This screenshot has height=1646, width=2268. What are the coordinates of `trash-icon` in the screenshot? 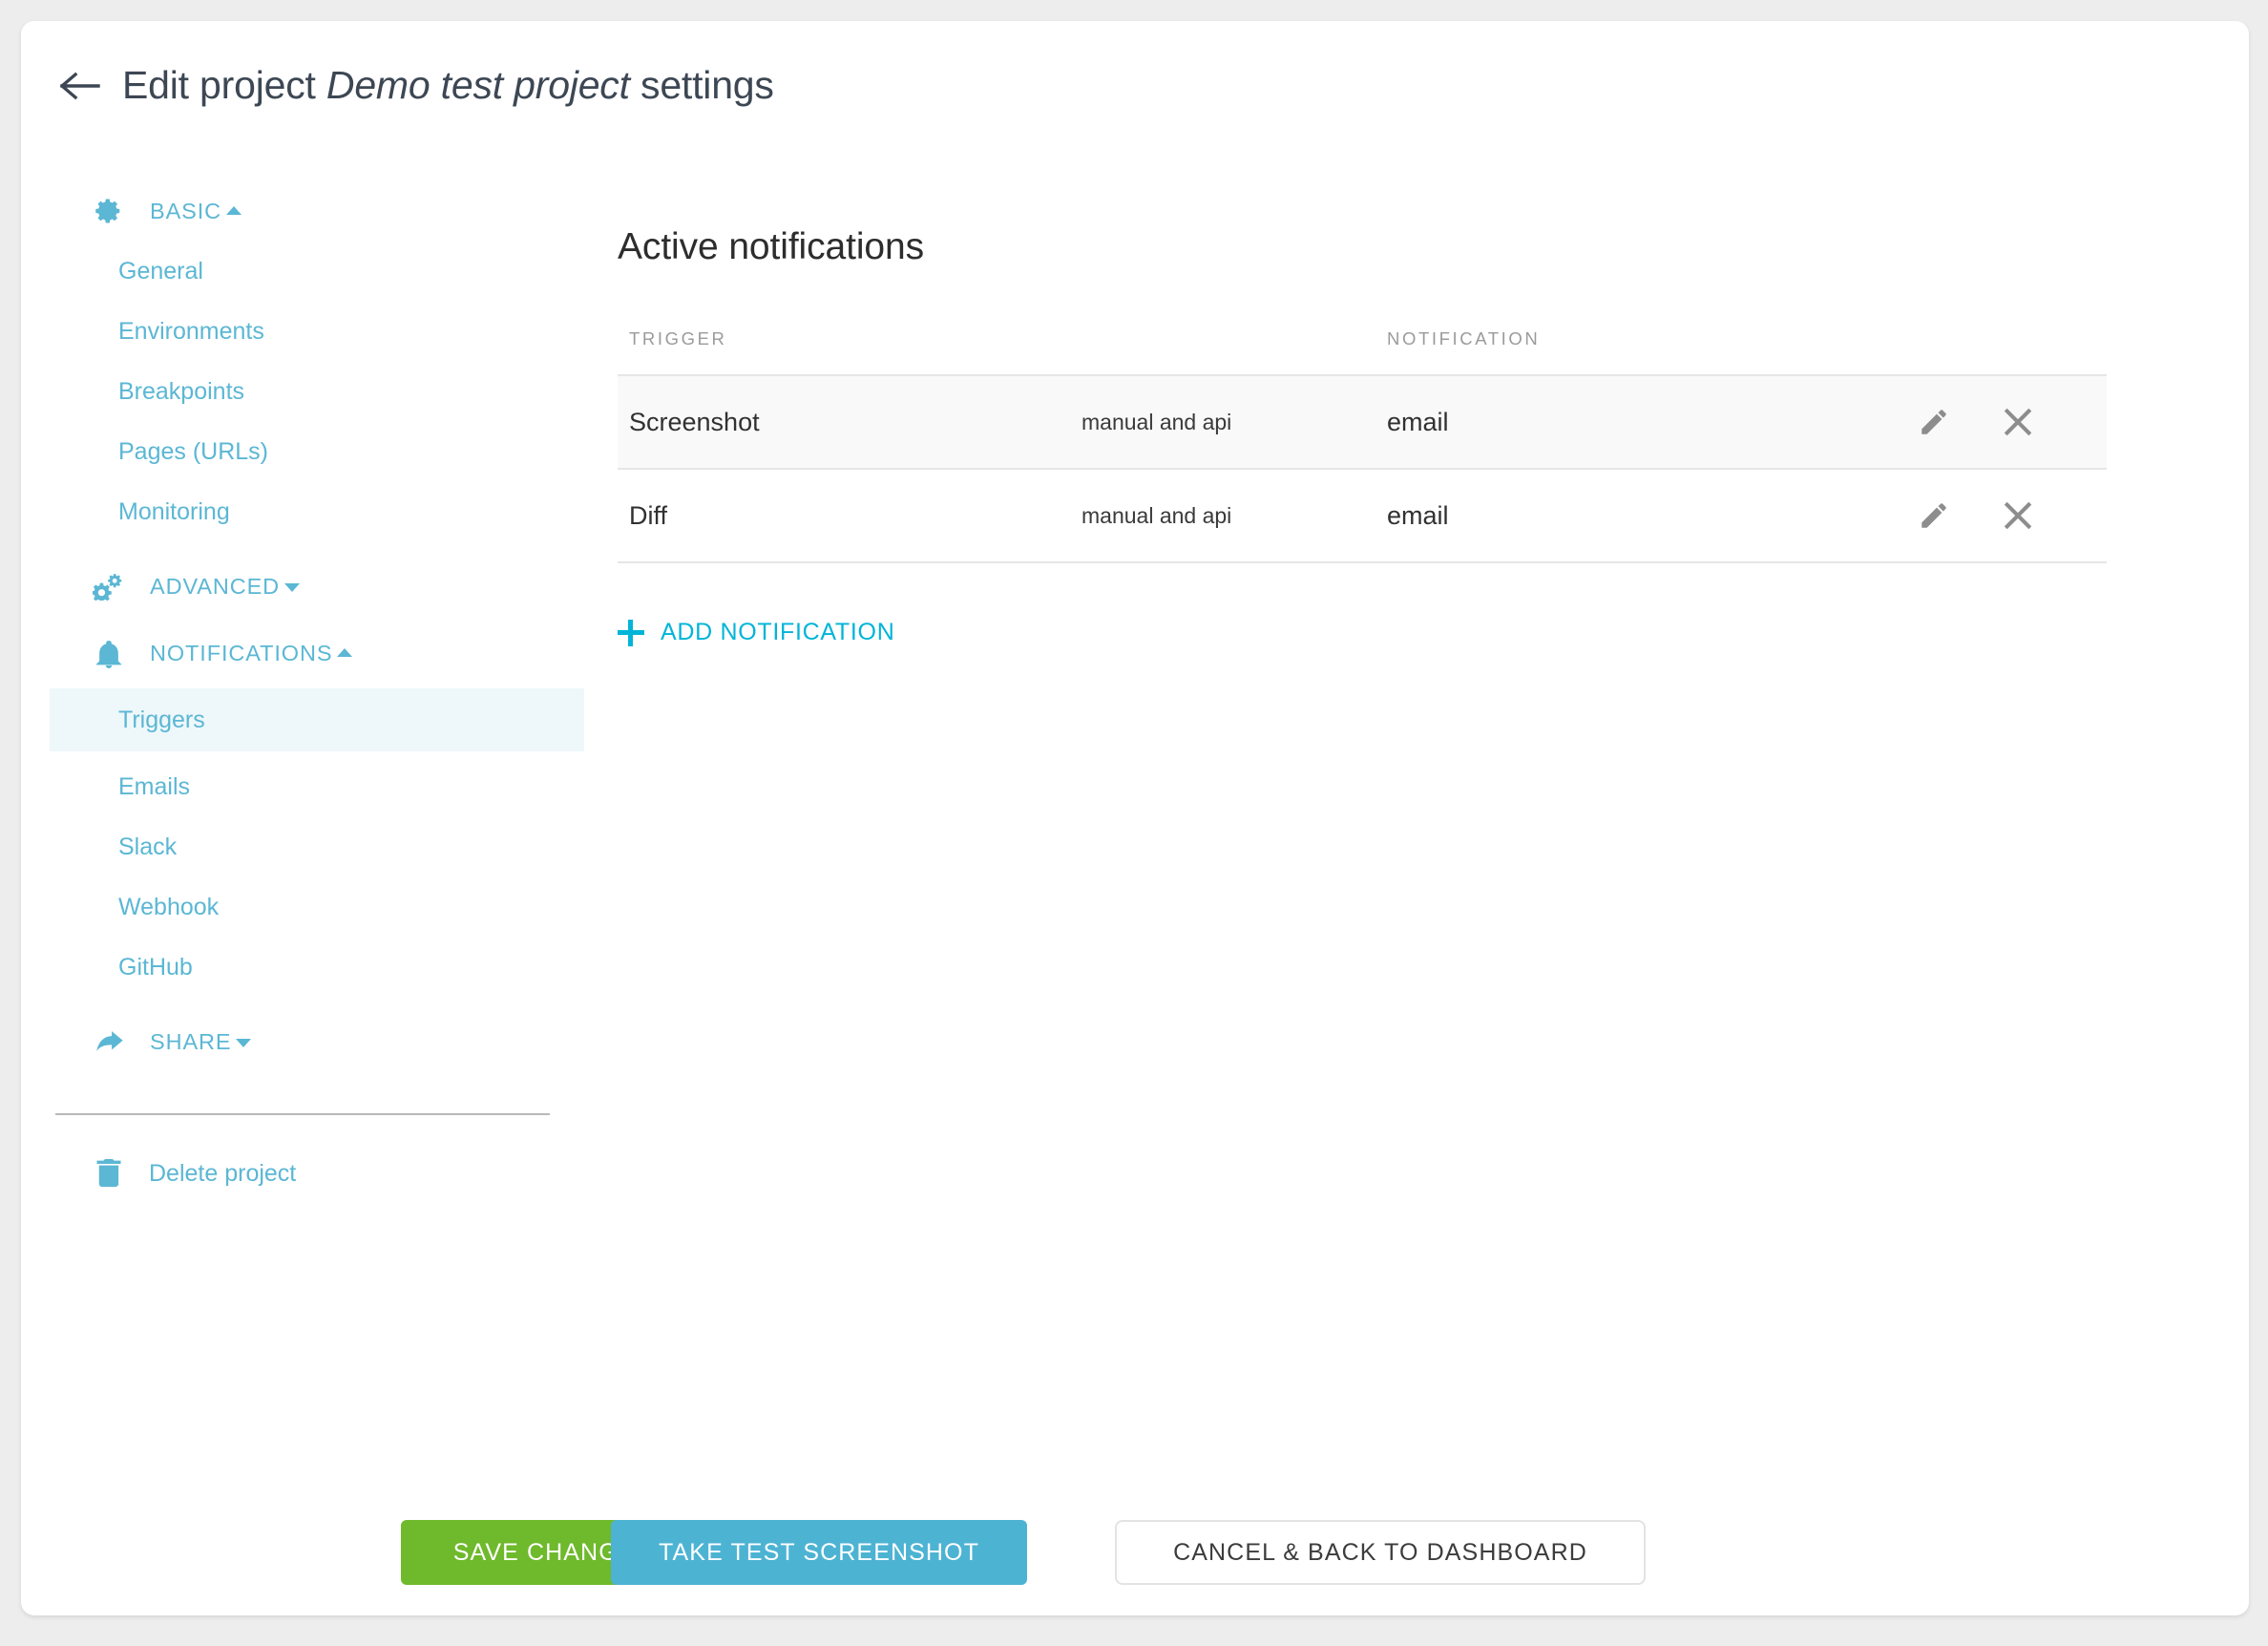 It's located at (109, 1174).